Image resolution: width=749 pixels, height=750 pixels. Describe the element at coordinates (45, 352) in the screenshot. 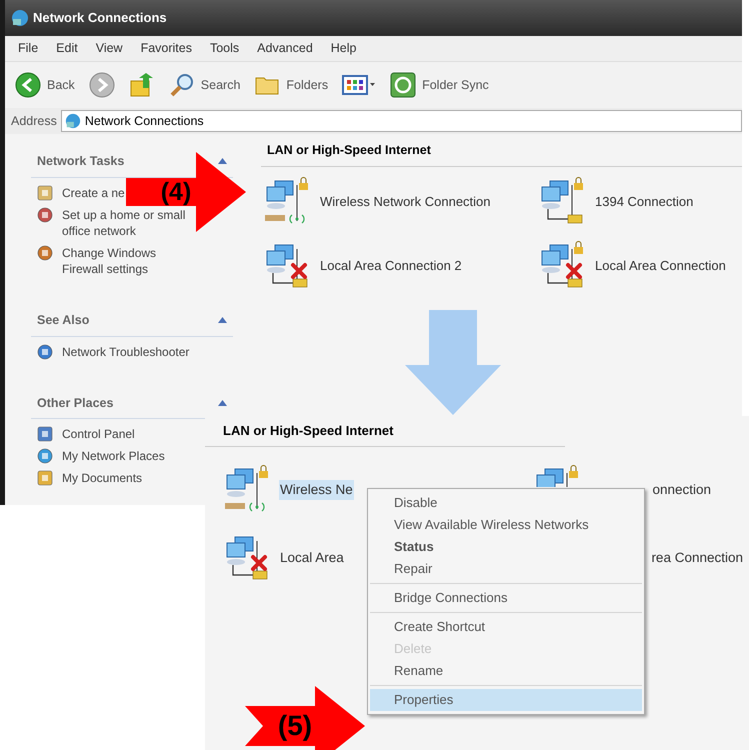

I see `info-icon` at that location.